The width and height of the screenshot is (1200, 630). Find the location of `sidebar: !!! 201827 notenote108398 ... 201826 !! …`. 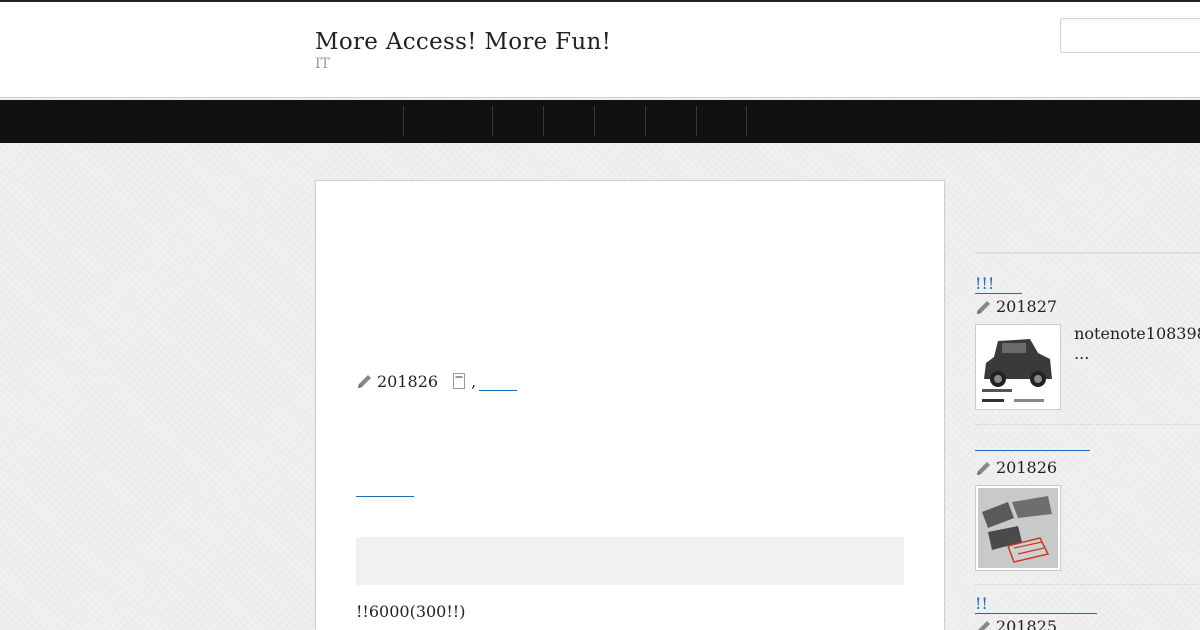

sidebar: !!! 201827 notenote108398 ... 201826 !! … is located at coordinates (1087, 441).